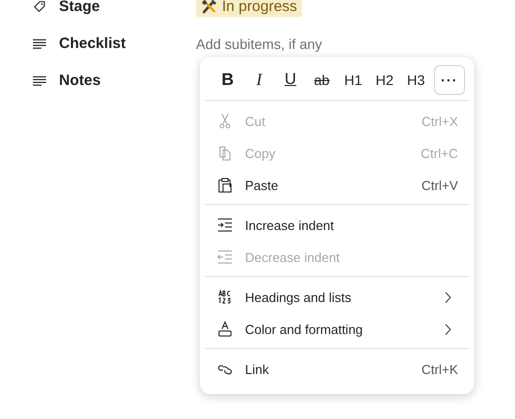  What do you see at coordinates (225, 153) in the screenshot?
I see `copy-icon` at bounding box center [225, 153].